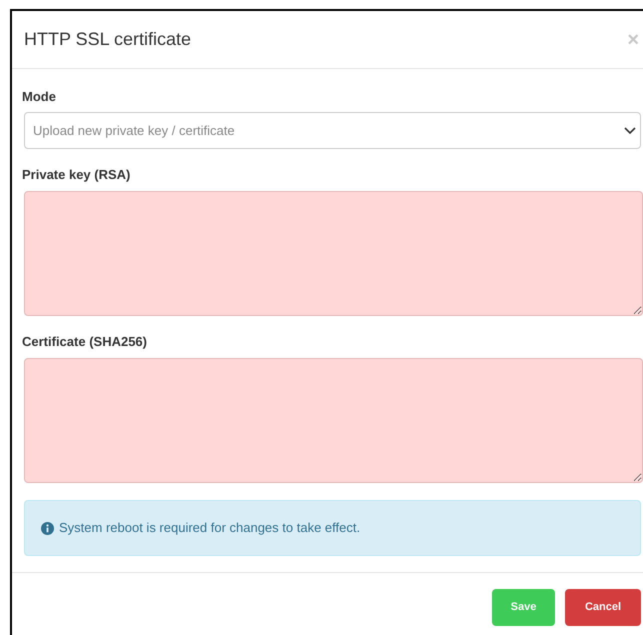 The image size is (643, 635). What do you see at coordinates (77, 173) in the screenshot?
I see `field-label: Private key (RSA)` at bounding box center [77, 173].